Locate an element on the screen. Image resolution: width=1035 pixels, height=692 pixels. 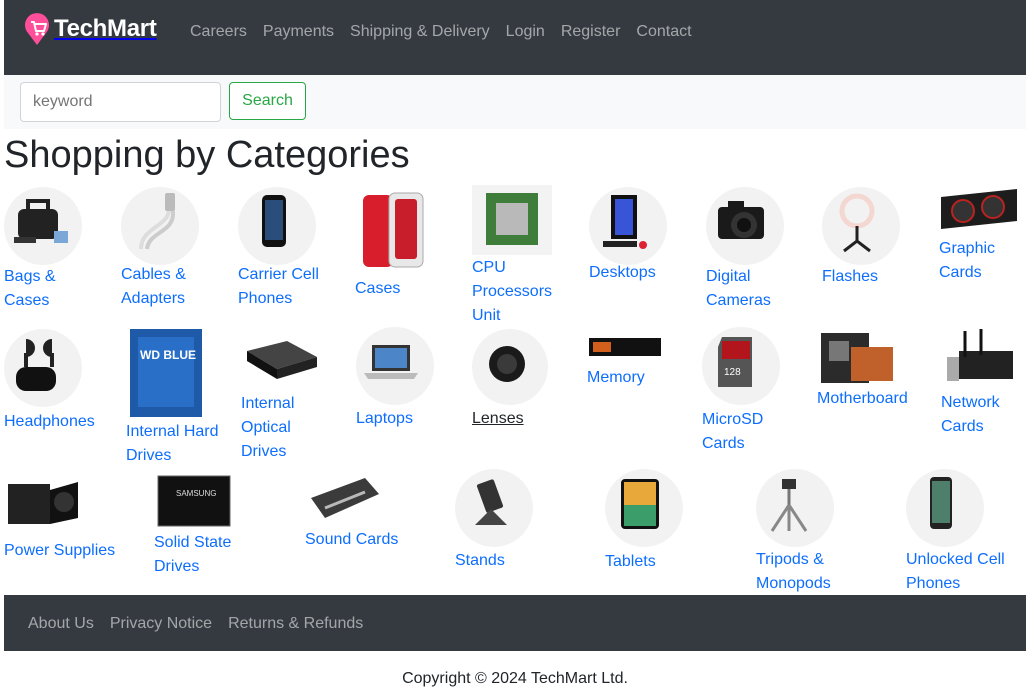
category-label: Headphones is located at coordinates (49, 421).